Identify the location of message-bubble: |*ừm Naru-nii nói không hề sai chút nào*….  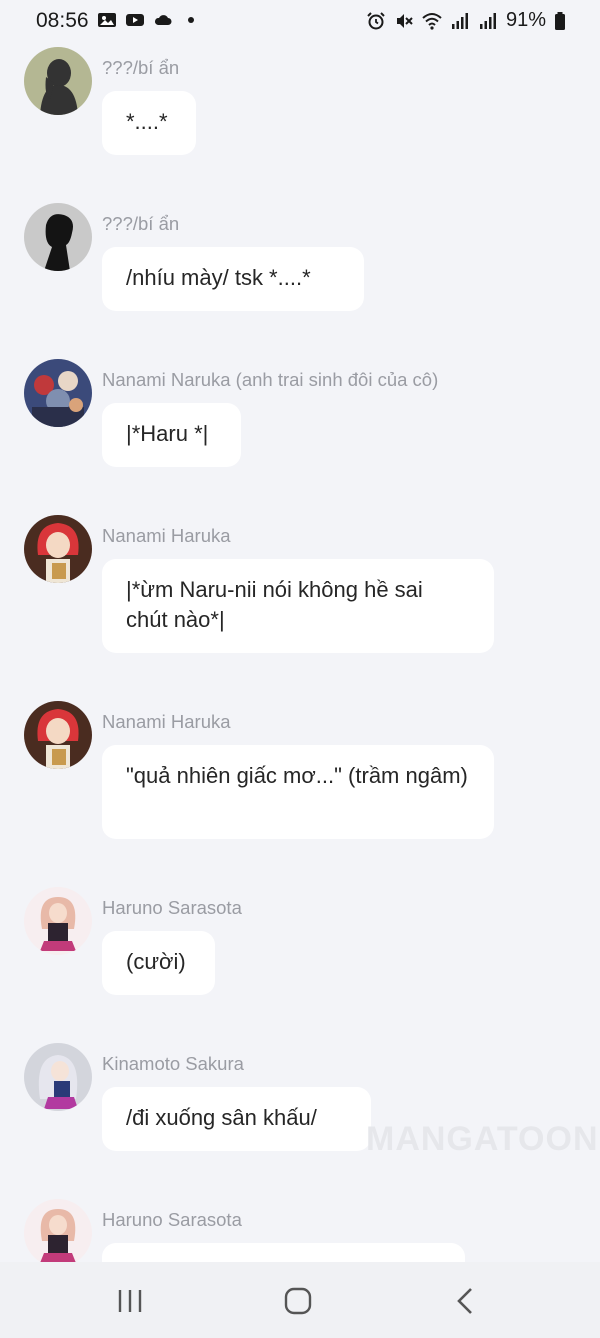
(298, 606).